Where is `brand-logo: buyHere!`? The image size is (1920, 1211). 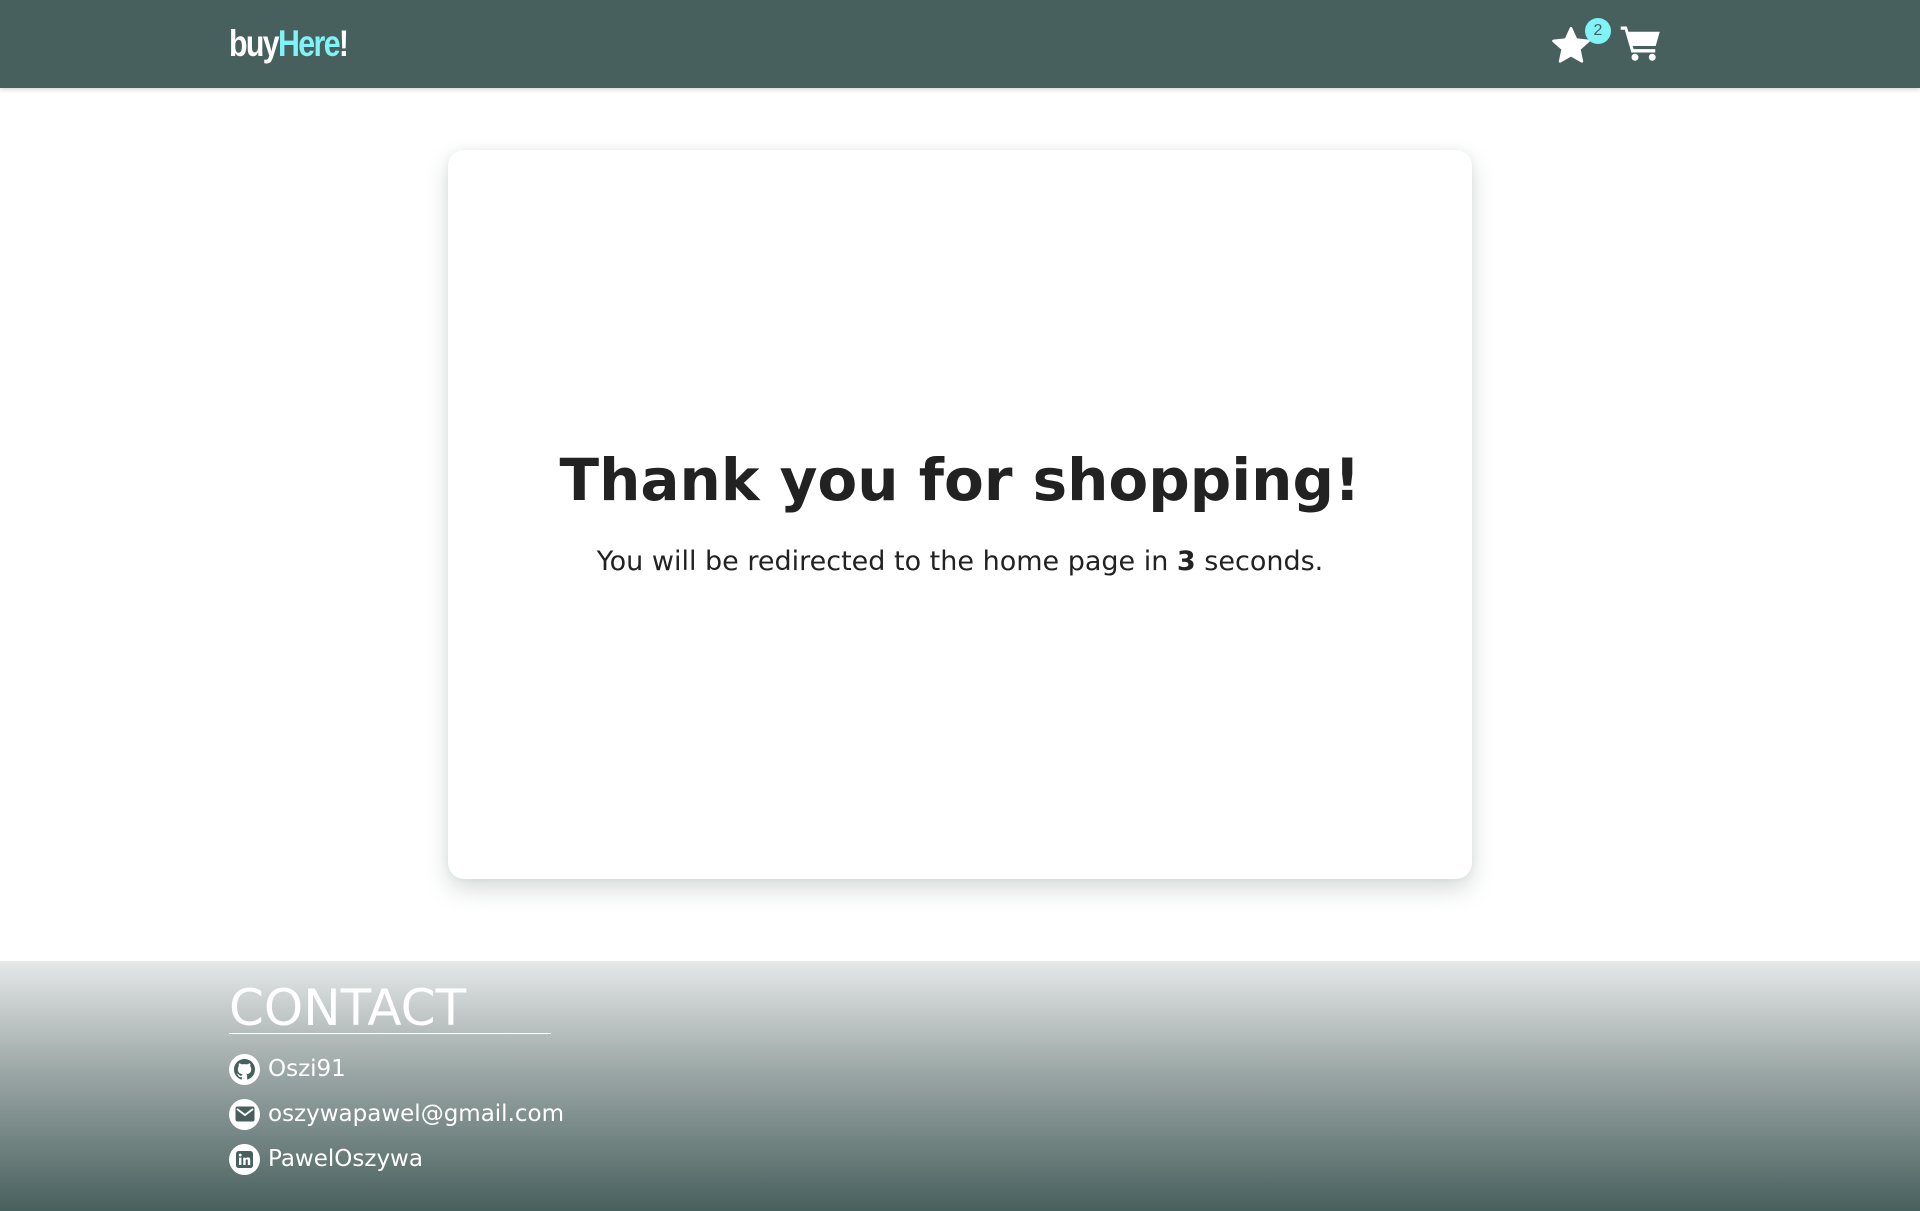
brand-logo: buyHere! is located at coordinates (289, 44).